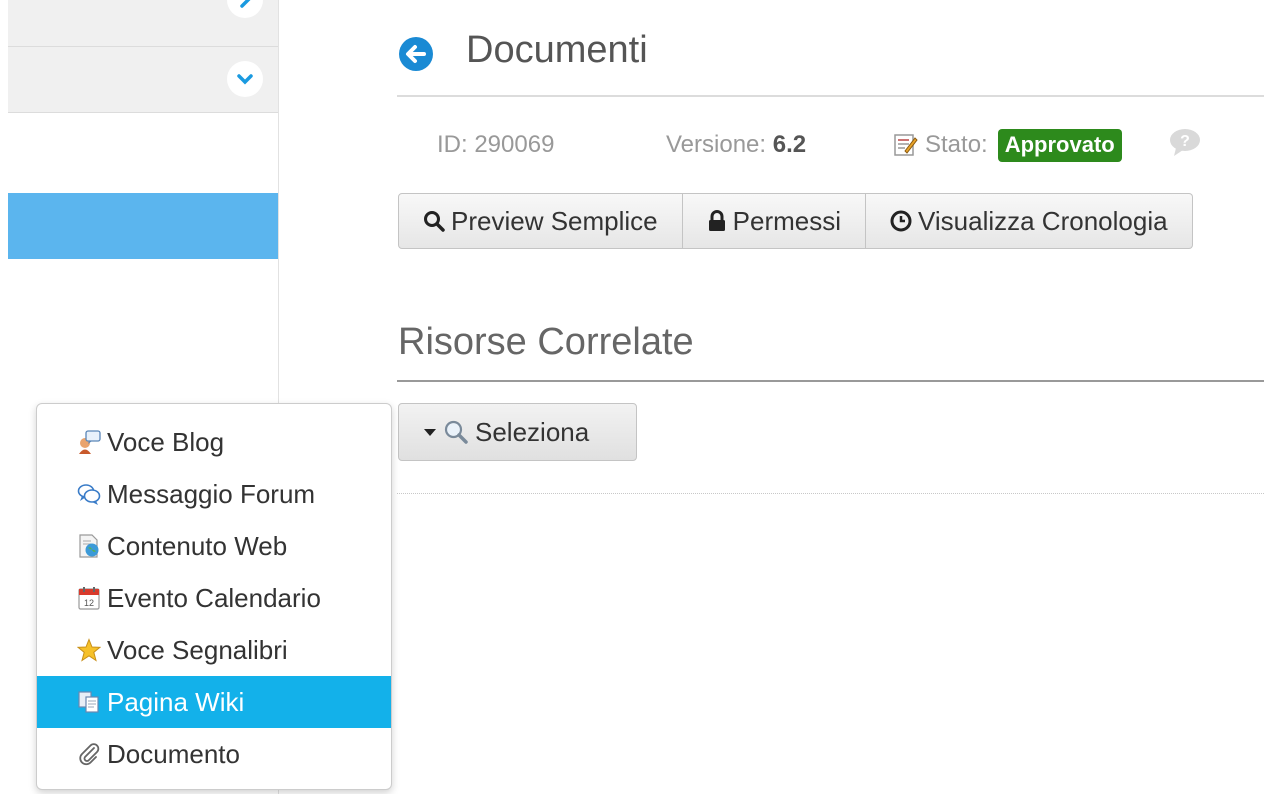  I want to click on section-divider, so click(830, 381).